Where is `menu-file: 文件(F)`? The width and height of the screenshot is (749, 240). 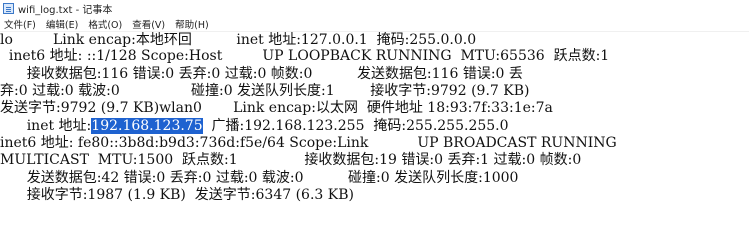 menu-file: 文件(F) is located at coordinates (21, 24).